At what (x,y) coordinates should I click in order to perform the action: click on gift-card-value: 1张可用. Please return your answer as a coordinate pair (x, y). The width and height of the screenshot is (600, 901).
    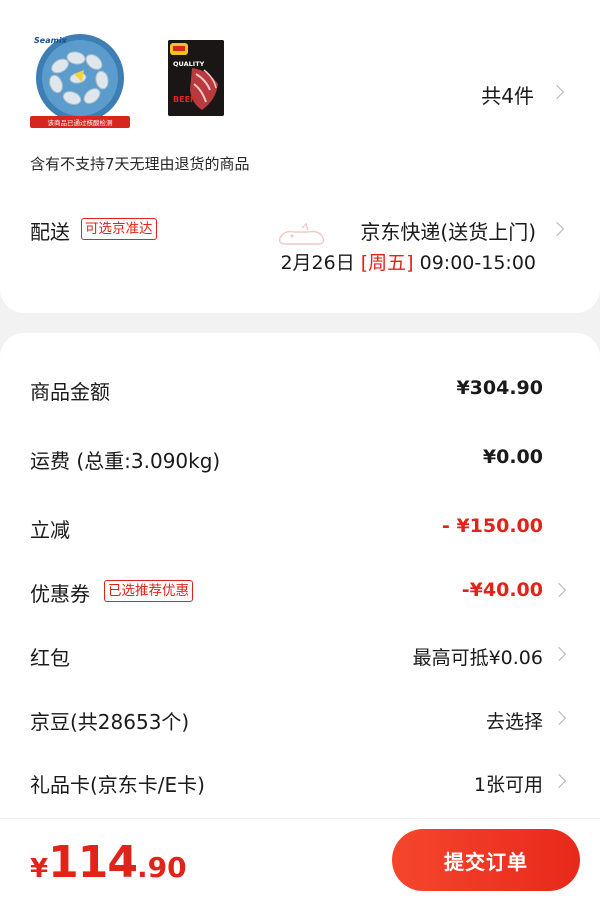
    Looking at the image, I should click on (508, 783).